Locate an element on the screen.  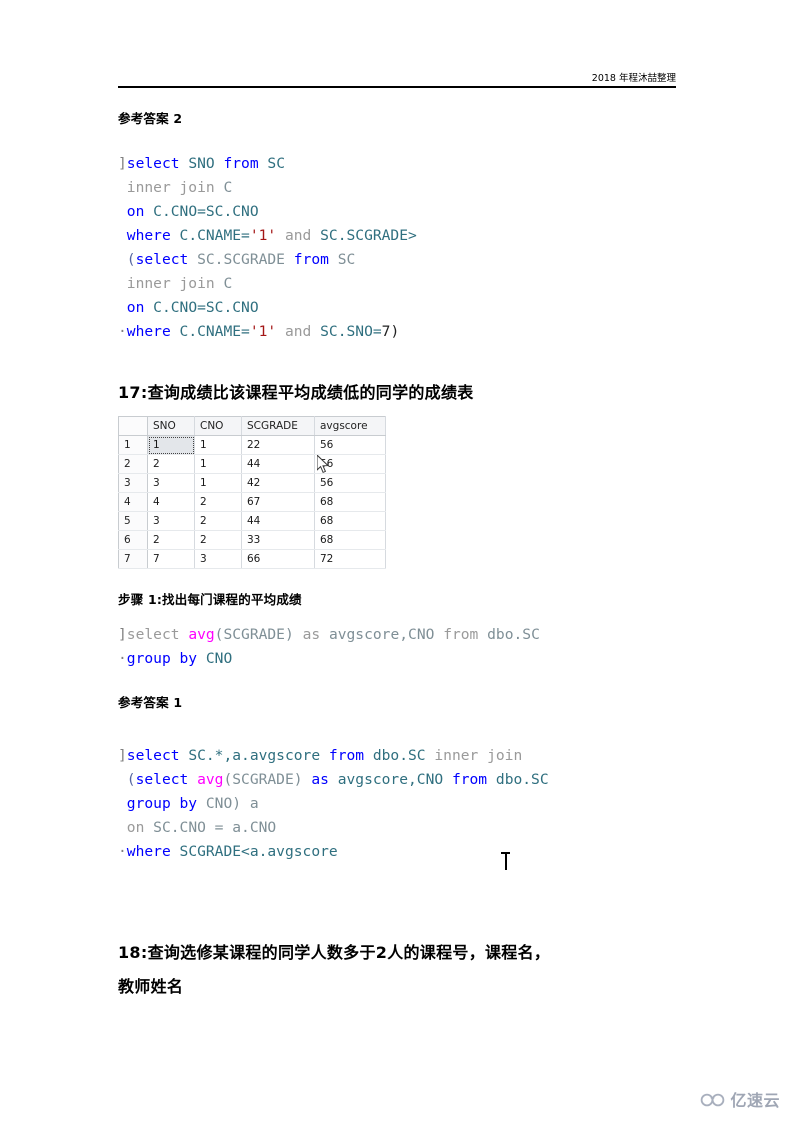
grid-row-number: 5 is located at coordinates (133, 521).